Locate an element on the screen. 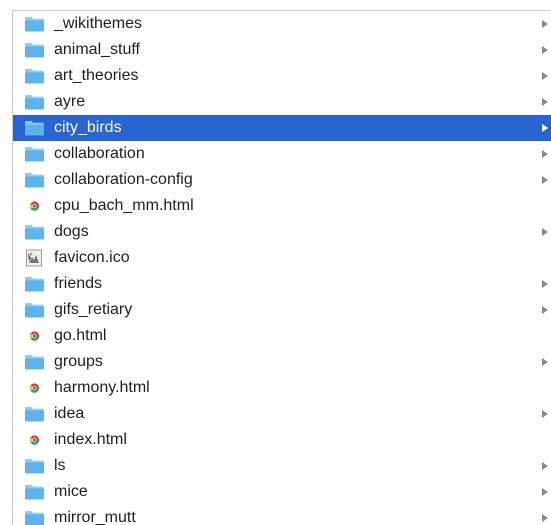  list-item: friends is located at coordinates (282, 284).